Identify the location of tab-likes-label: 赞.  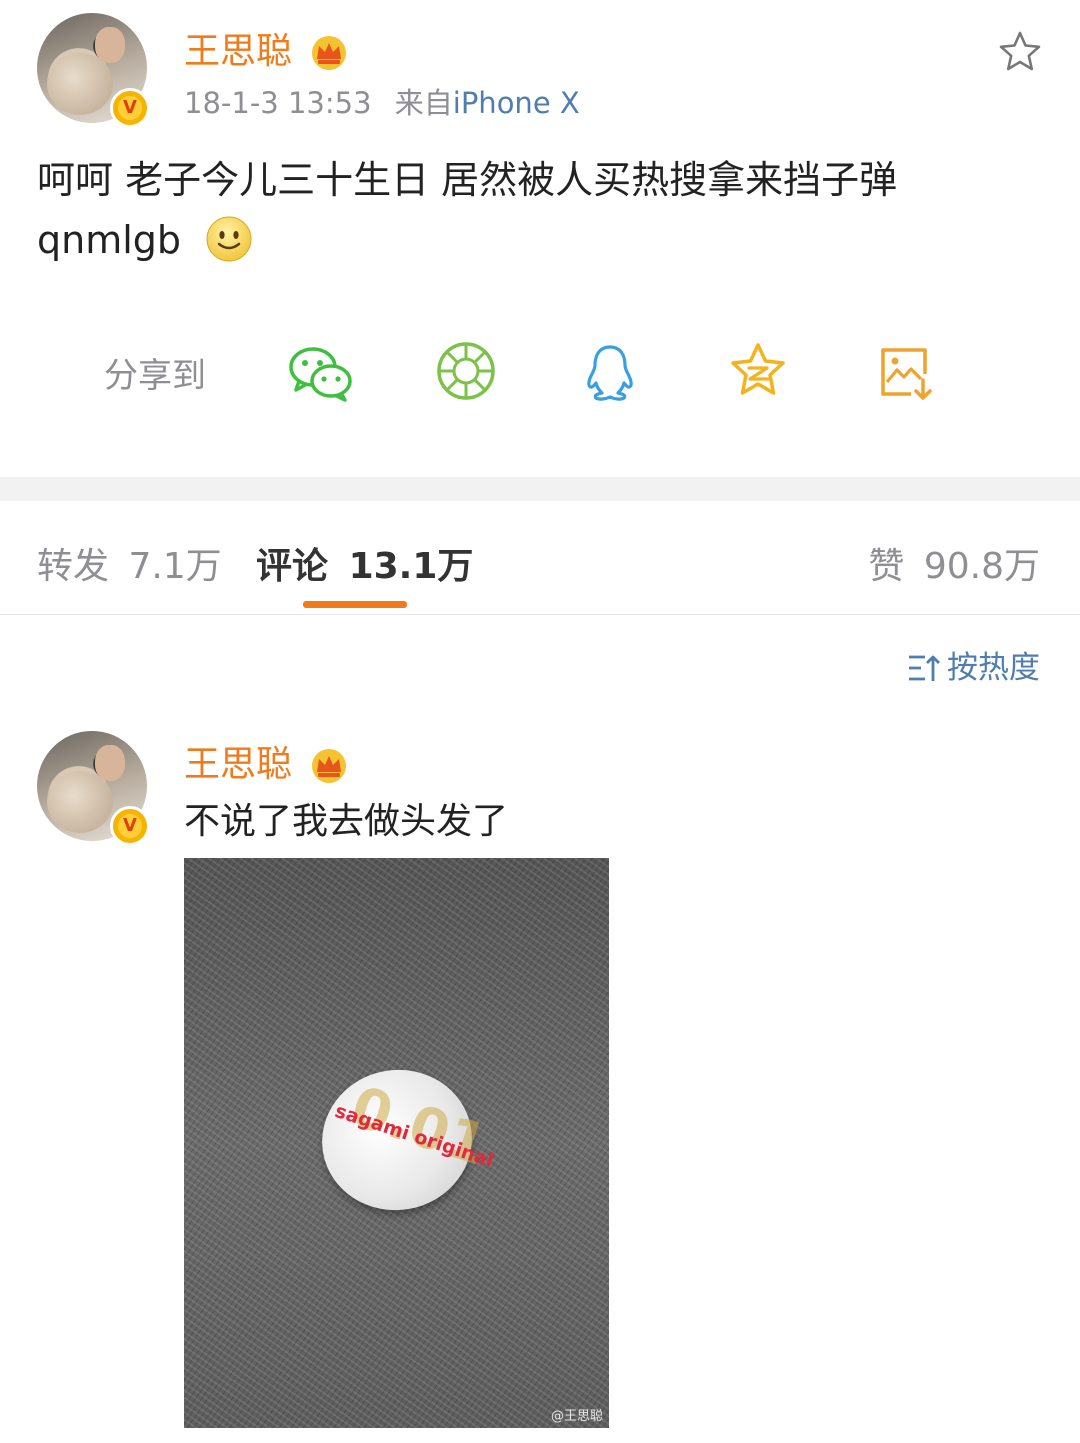
(886, 566).